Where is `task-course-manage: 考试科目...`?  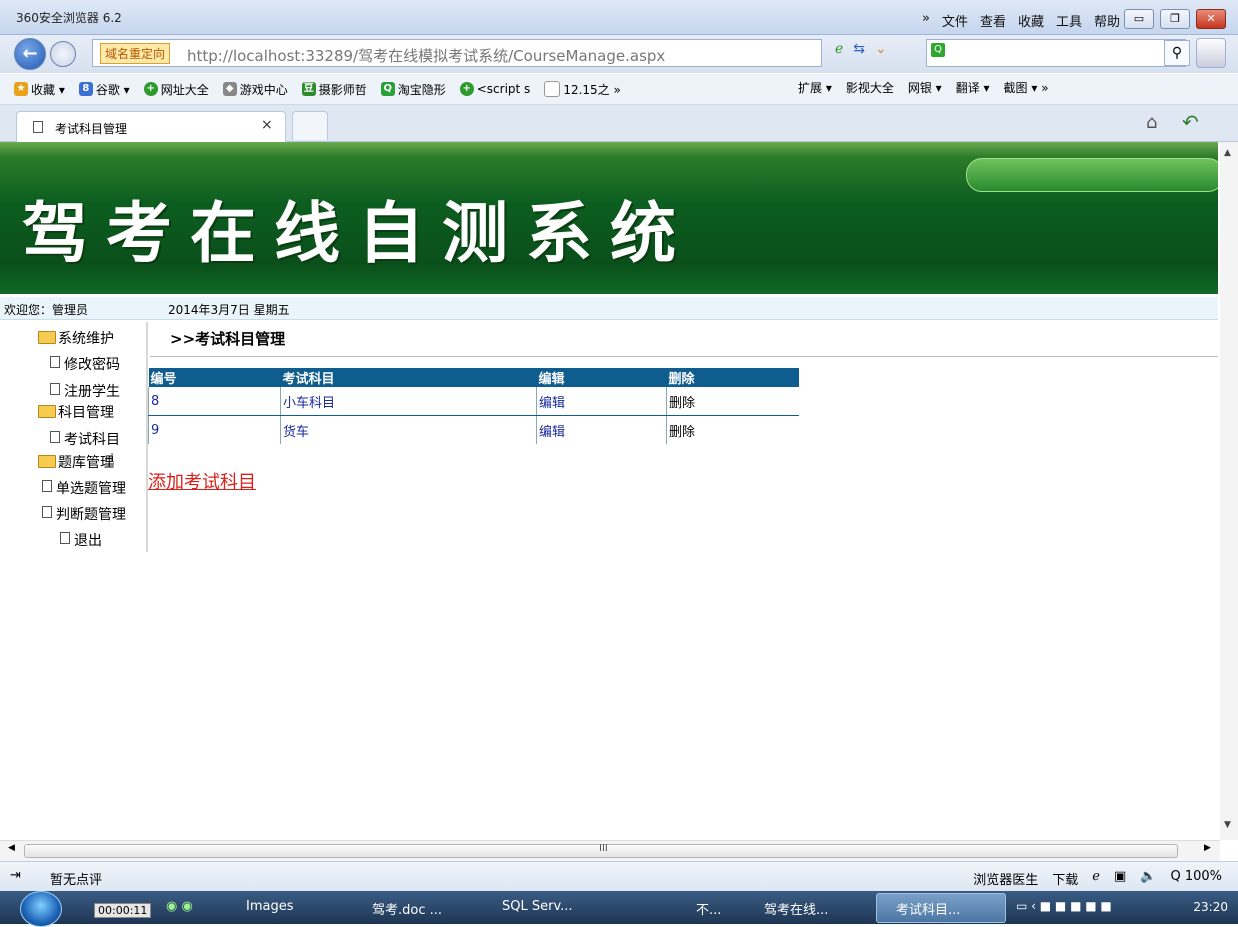 task-course-manage: 考试科目... is located at coordinates (928, 908).